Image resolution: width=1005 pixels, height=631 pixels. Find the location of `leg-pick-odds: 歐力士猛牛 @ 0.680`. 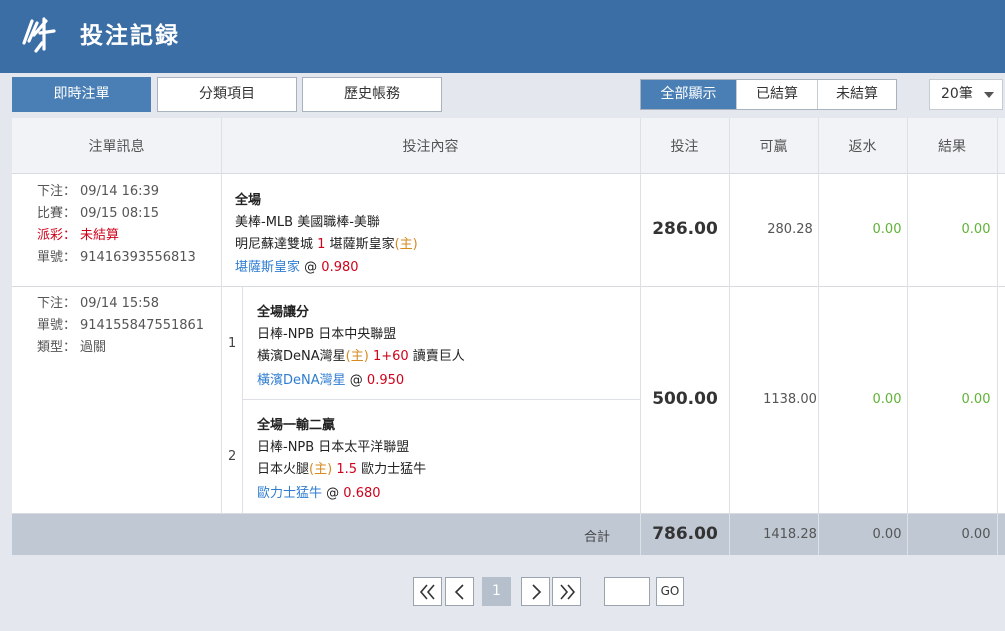

leg-pick-odds: 歐力士猛牛 @ 0.680 is located at coordinates (319, 493).